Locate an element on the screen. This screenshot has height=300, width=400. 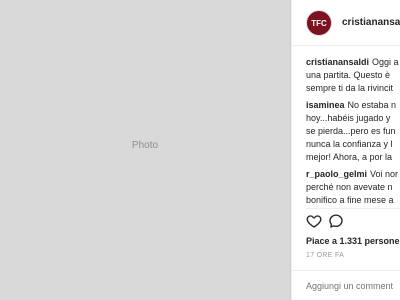
comment-text: hoy...habéis jugado y is located at coordinates (348, 118).